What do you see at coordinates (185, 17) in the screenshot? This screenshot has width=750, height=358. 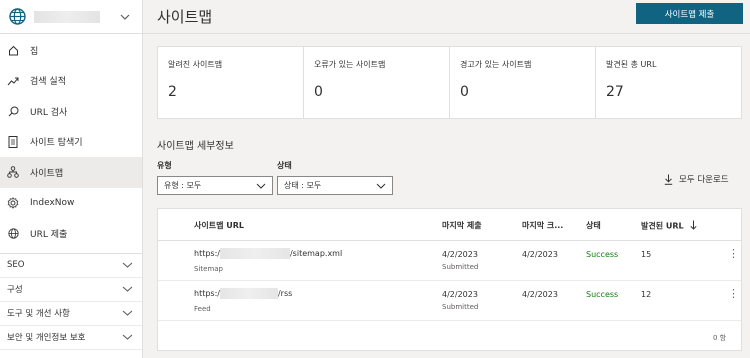 I see `page-title: 사이트맵` at bounding box center [185, 17].